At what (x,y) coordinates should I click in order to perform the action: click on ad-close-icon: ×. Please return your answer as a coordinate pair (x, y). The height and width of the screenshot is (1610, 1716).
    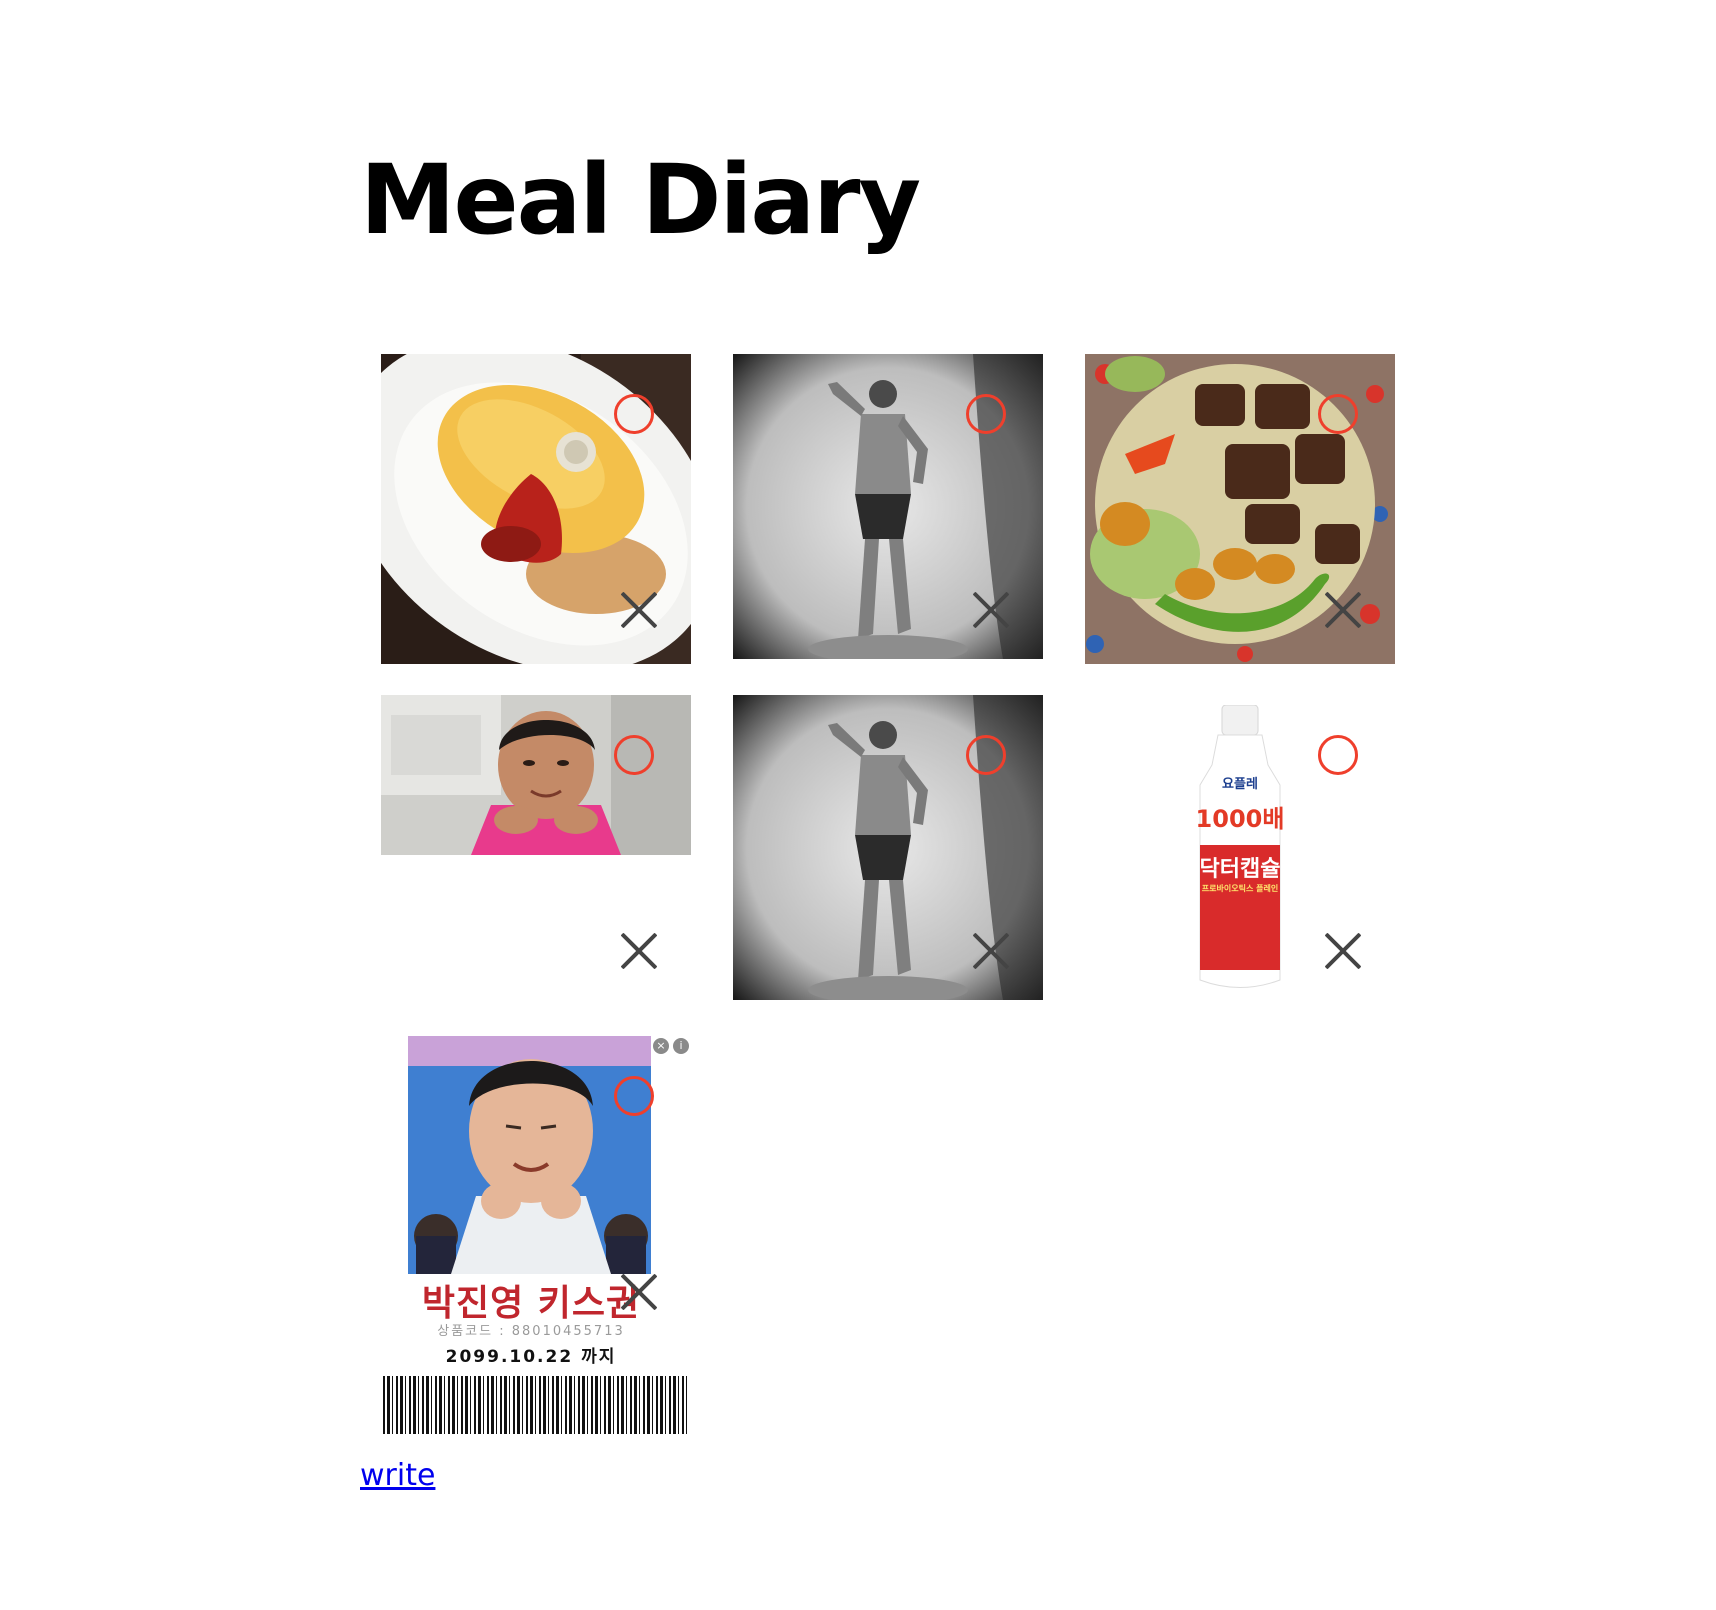
    Looking at the image, I should click on (661, 1046).